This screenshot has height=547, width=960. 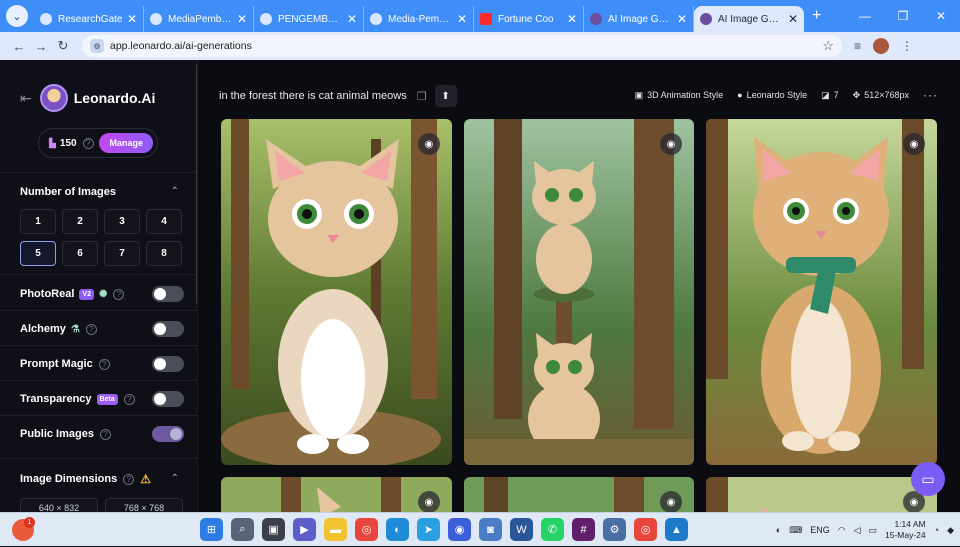 I want to click on battery-icon: ▭, so click(x=872, y=530).